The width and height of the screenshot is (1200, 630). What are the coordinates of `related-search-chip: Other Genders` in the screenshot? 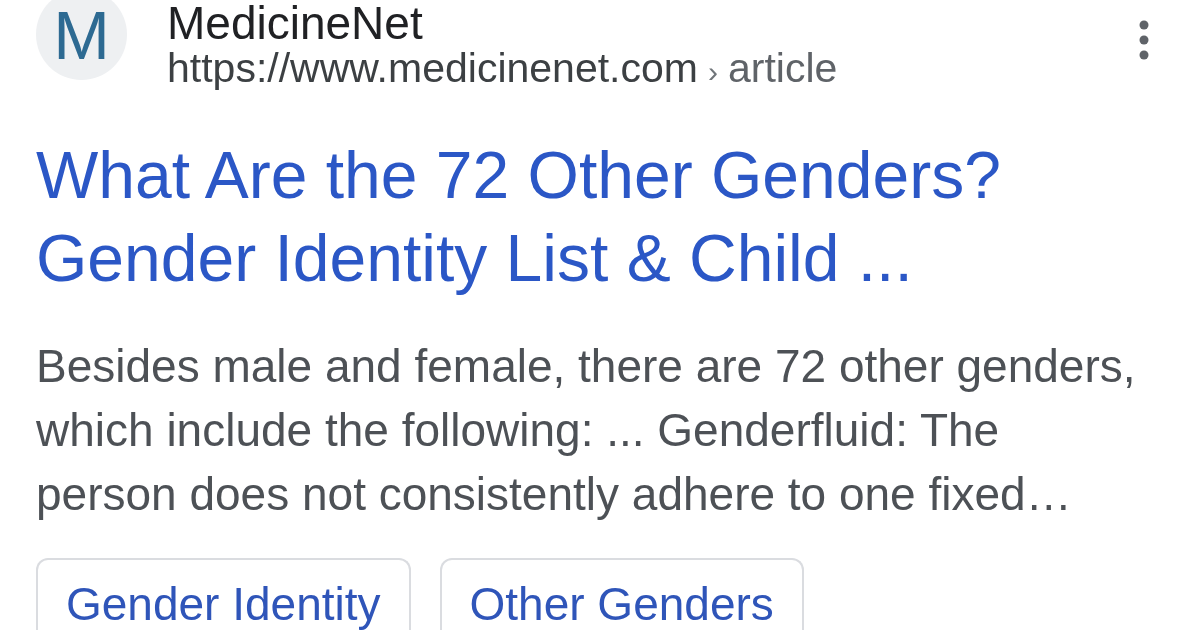 It's located at (621, 594).